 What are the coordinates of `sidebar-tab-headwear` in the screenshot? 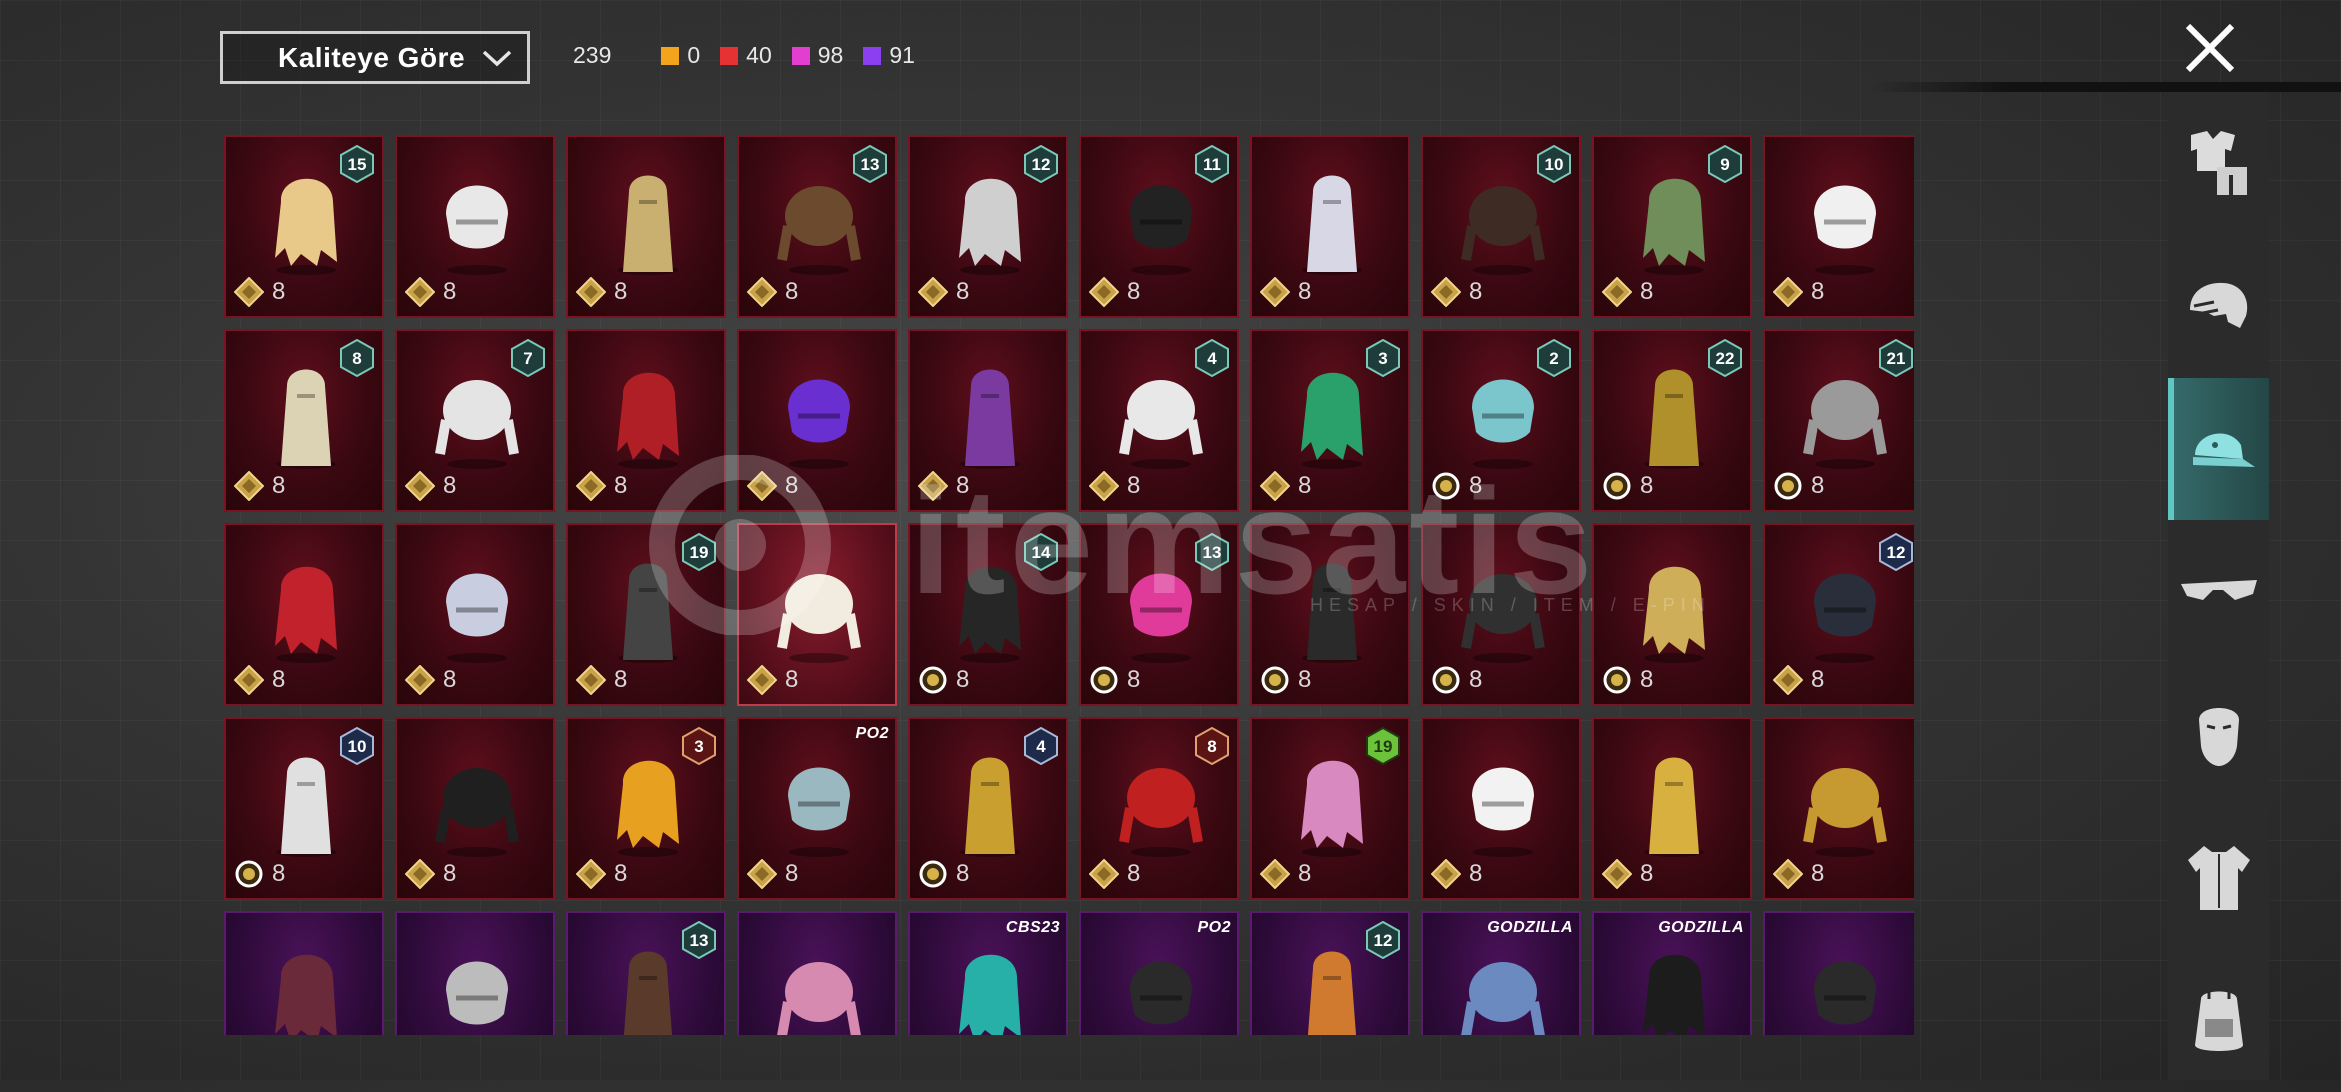 It's located at (2218, 449).